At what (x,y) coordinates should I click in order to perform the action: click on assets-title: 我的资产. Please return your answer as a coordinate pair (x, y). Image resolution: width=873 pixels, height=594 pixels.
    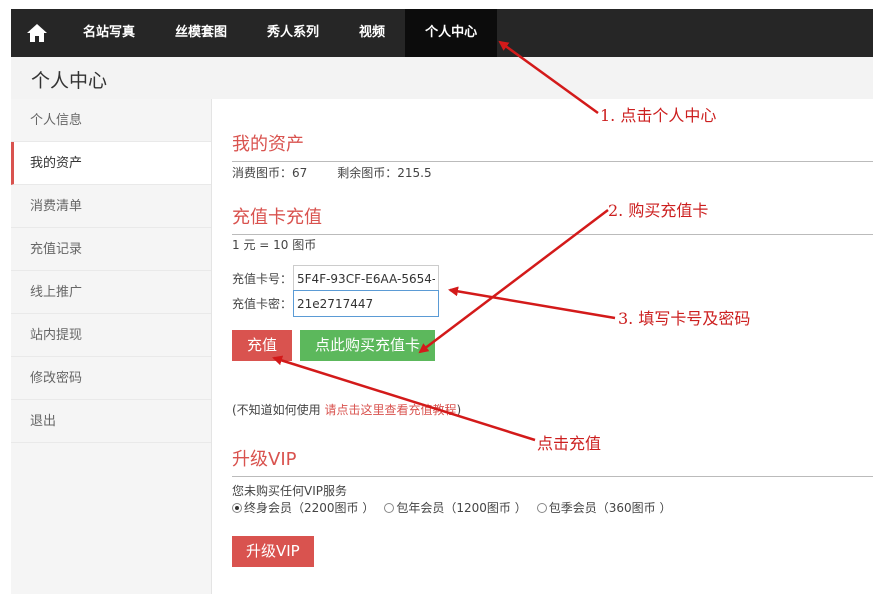
    Looking at the image, I should click on (552, 146).